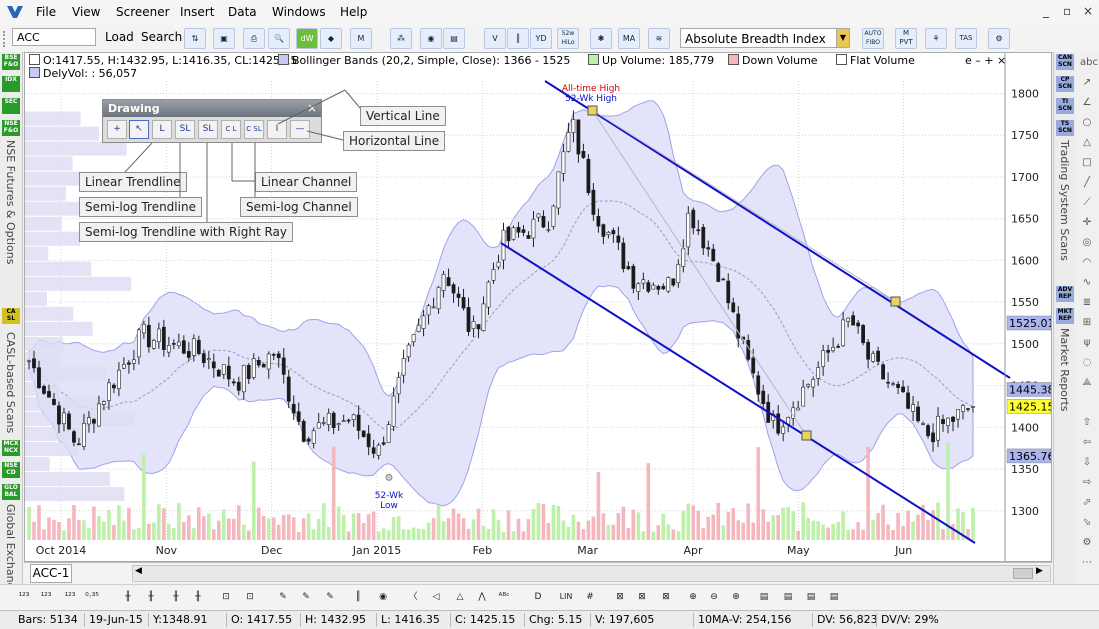 The width and height of the screenshot is (1099, 629). I want to click on globe-icon: ◉, so click(431, 38).